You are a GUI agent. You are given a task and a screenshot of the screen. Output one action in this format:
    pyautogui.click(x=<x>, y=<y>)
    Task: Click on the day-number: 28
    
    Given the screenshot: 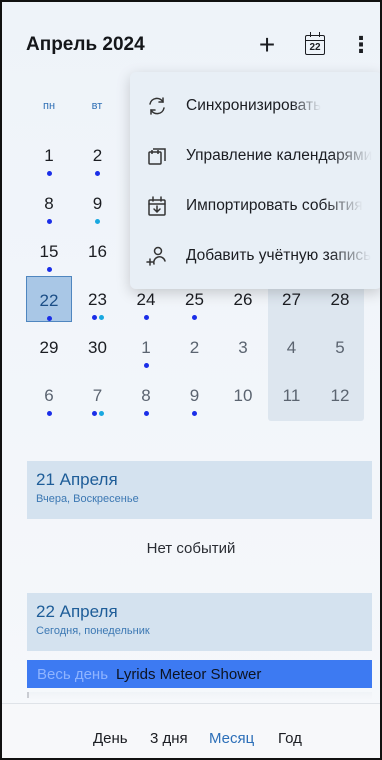 What is the action you would take?
    pyautogui.click(x=340, y=299)
    